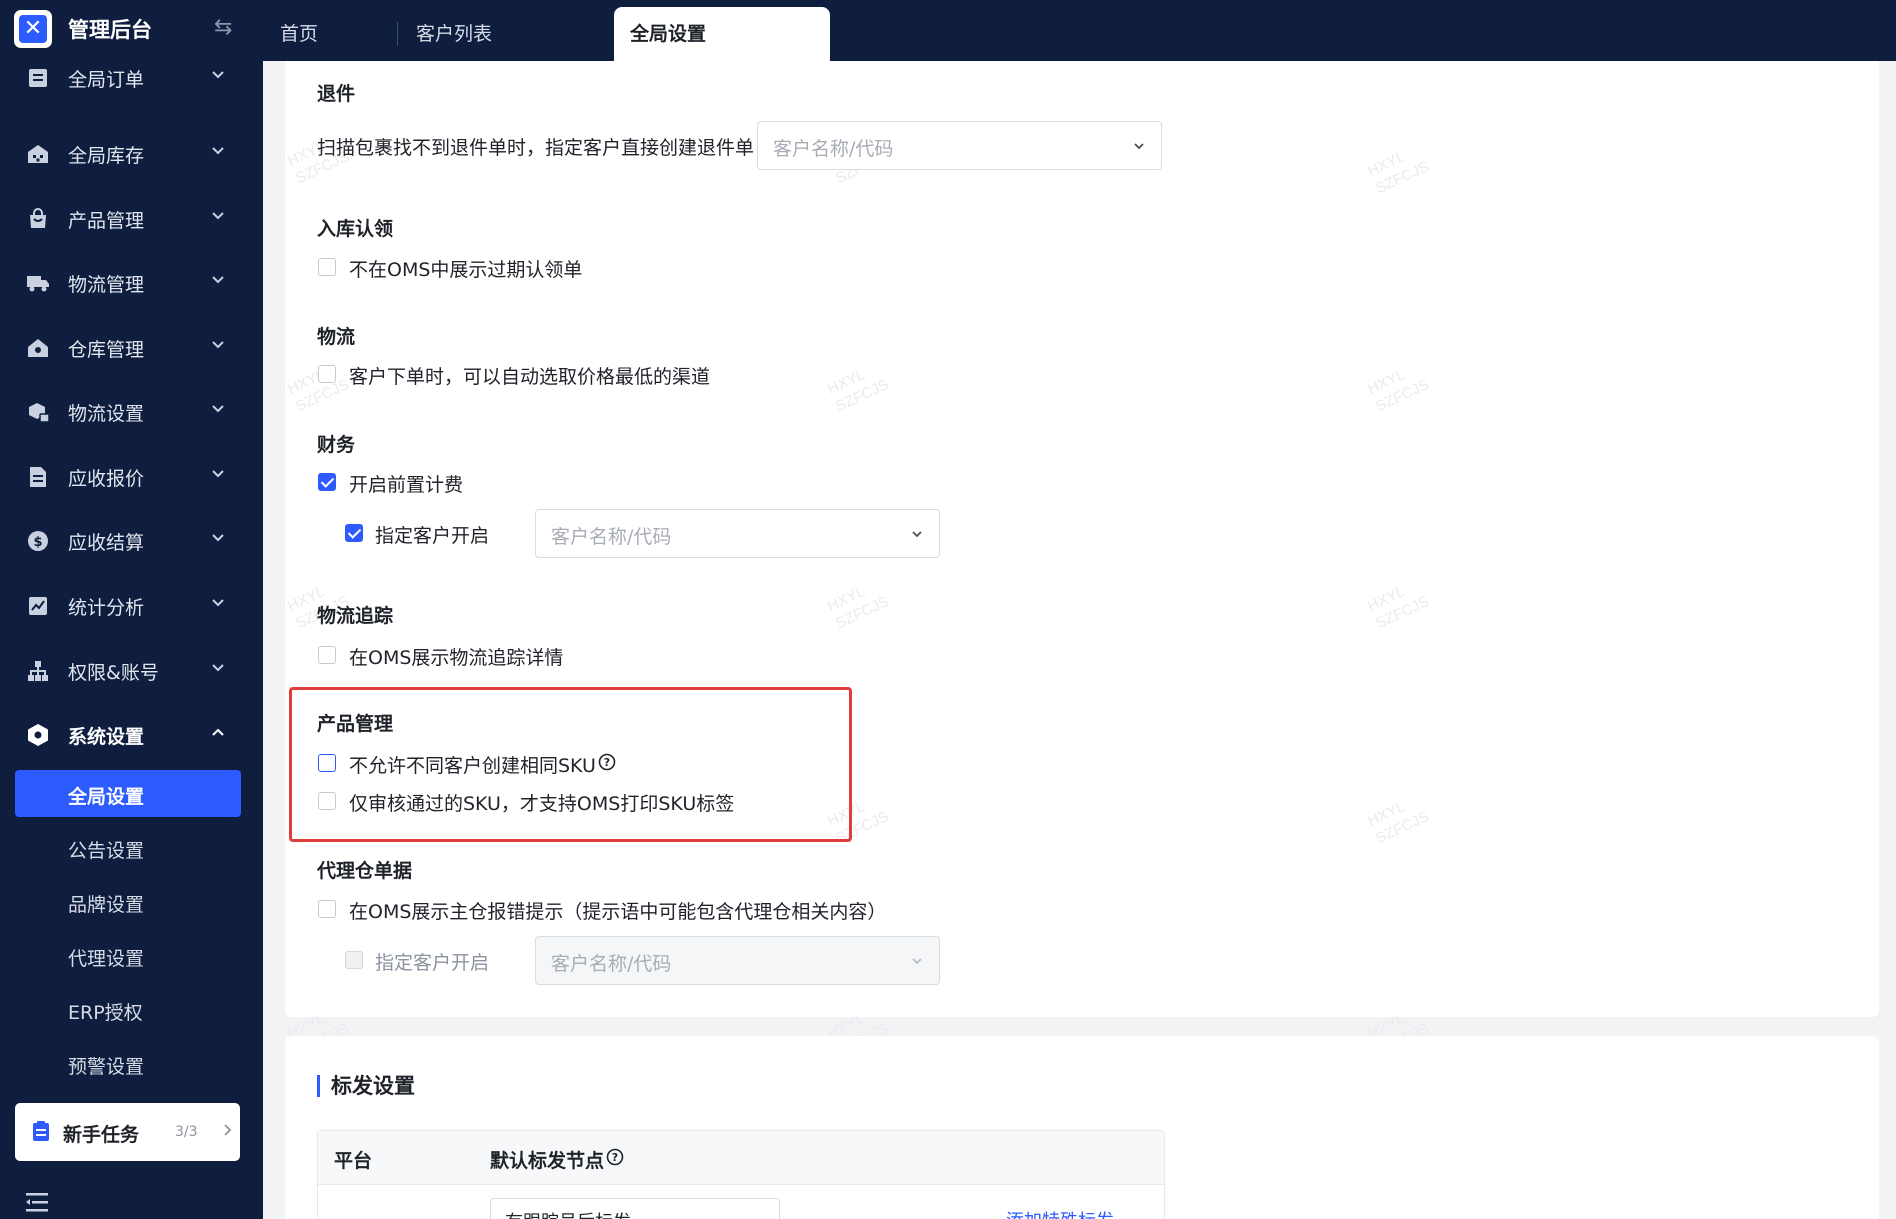  I want to click on section-title-tracking: 物流追踪, so click(355, 616).